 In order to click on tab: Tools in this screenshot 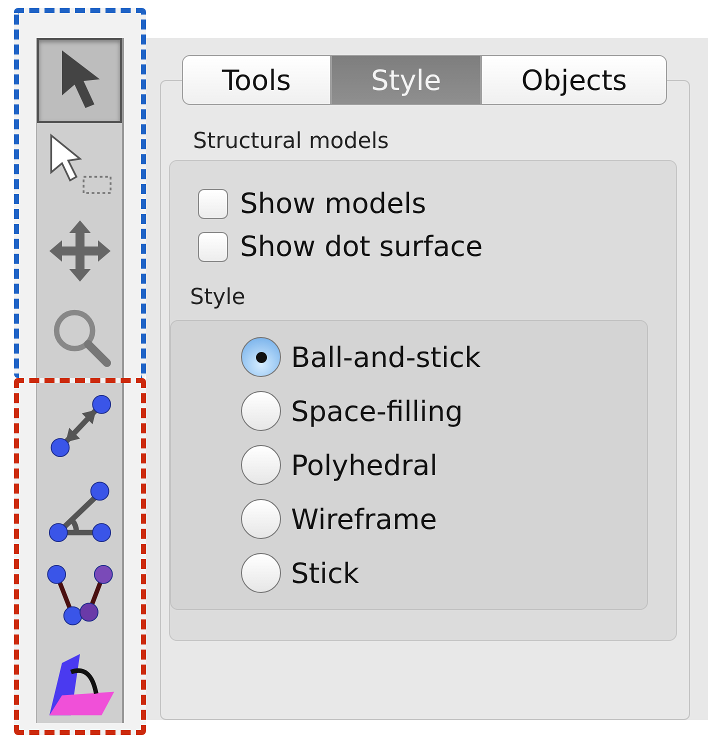, I will do `click(256, 80)`.